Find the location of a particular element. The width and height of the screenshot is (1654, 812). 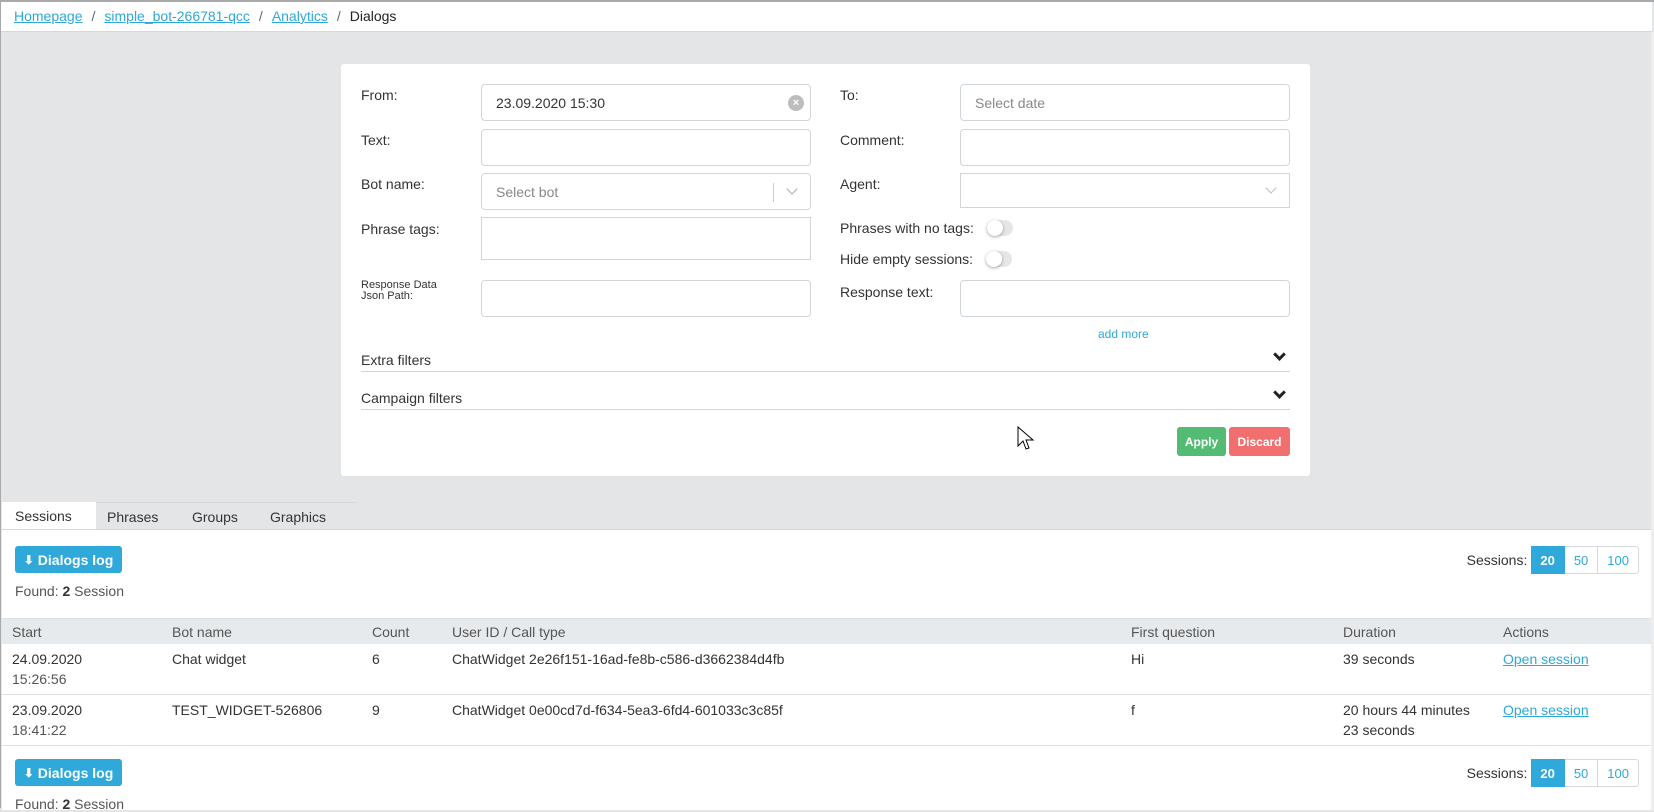

breadcrumb-current: Dialogs is located at coordinates (373, 16).